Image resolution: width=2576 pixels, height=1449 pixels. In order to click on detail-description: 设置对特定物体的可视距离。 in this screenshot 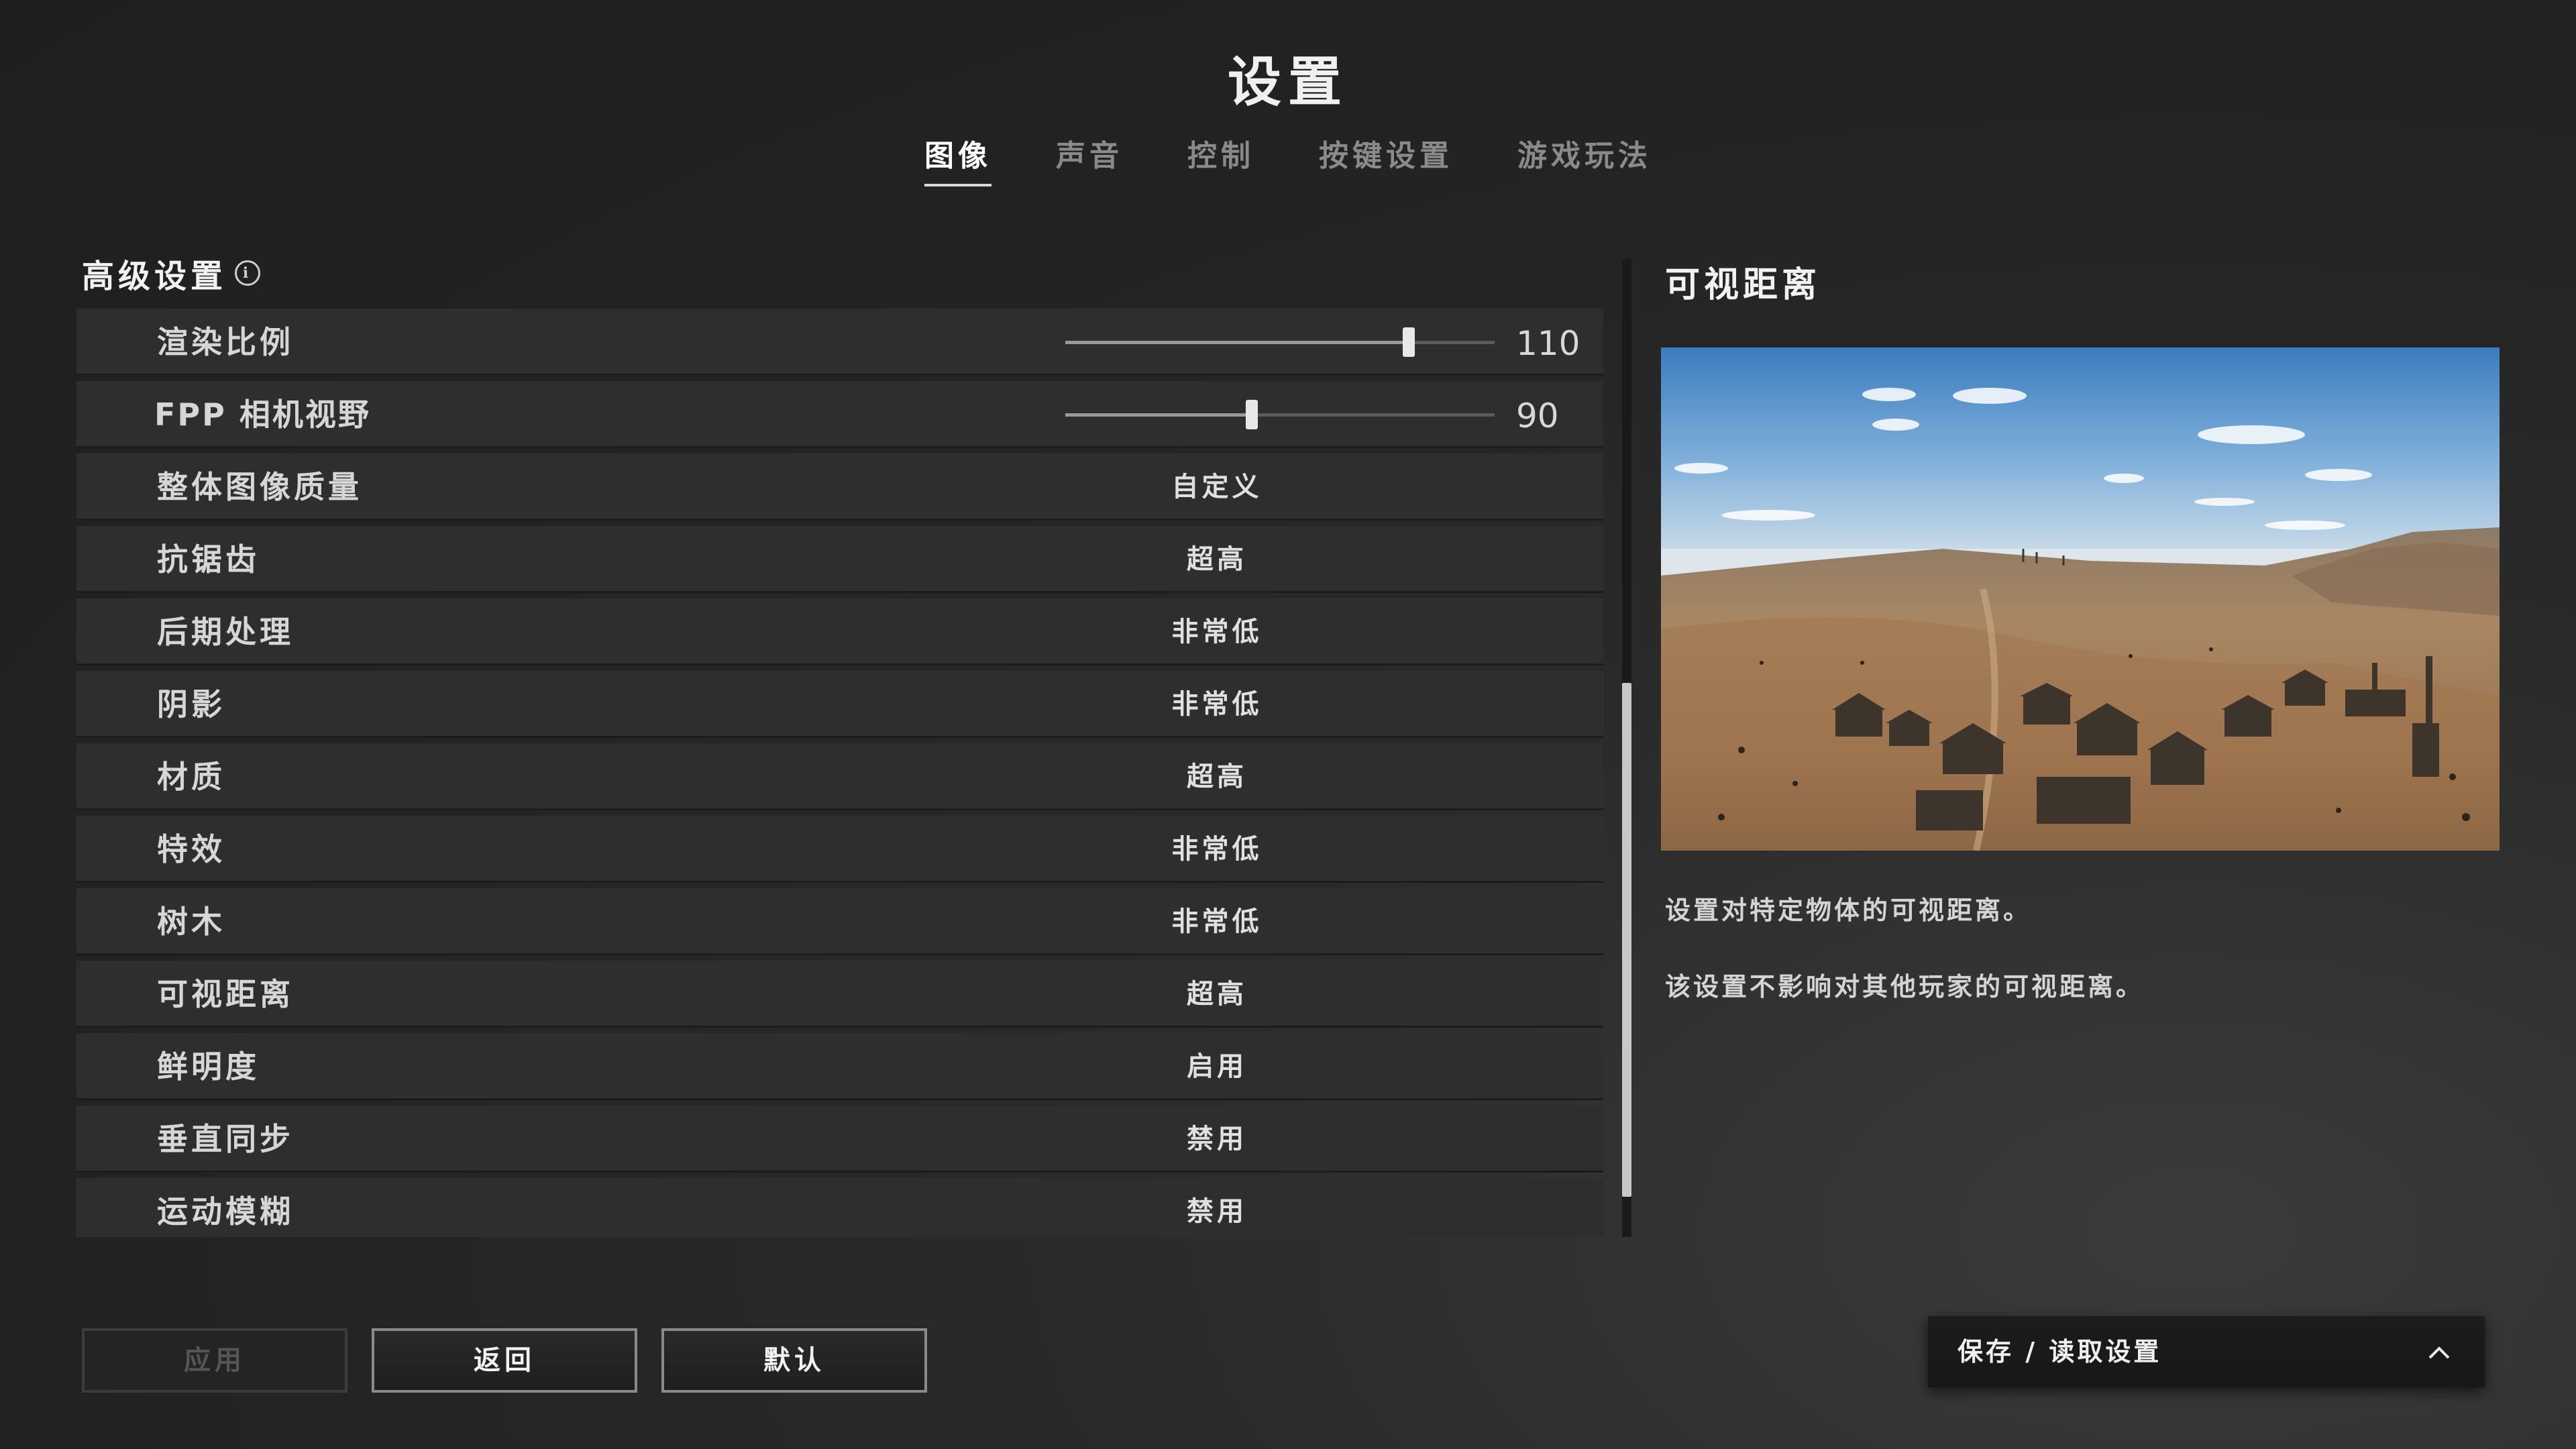, I will do `click(1848, 910)`.